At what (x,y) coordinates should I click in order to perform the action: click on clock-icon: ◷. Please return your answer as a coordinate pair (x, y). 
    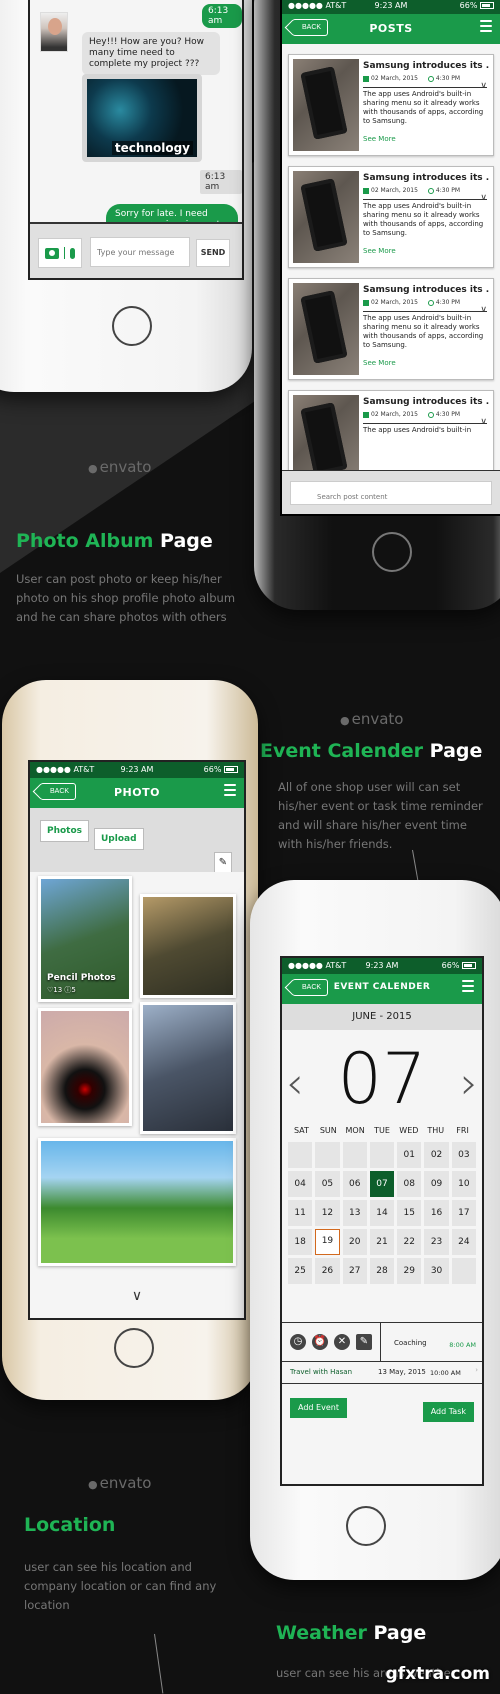
    Looking at the image, I should click on (298, 1342).